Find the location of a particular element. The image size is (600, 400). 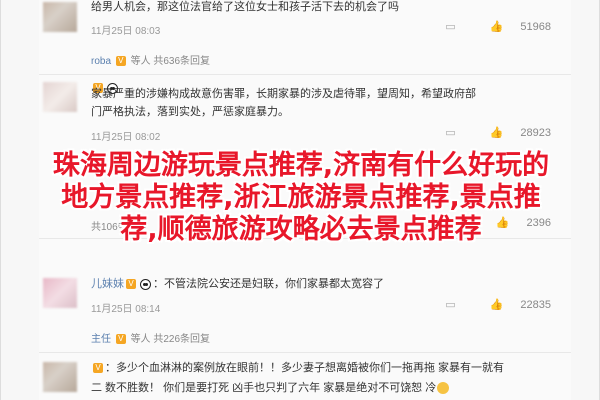

comment-body-2: 二 数不胜数！ 你们是要打死 凶手也只判了六年 家暴是绝对不可饶恕 冷 is located at coordinates (264, 388).